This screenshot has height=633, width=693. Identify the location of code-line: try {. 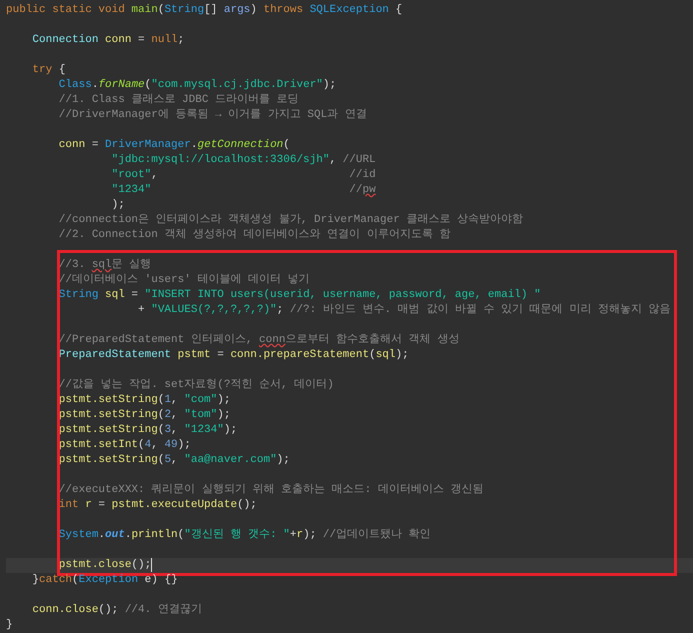
(48, 70).